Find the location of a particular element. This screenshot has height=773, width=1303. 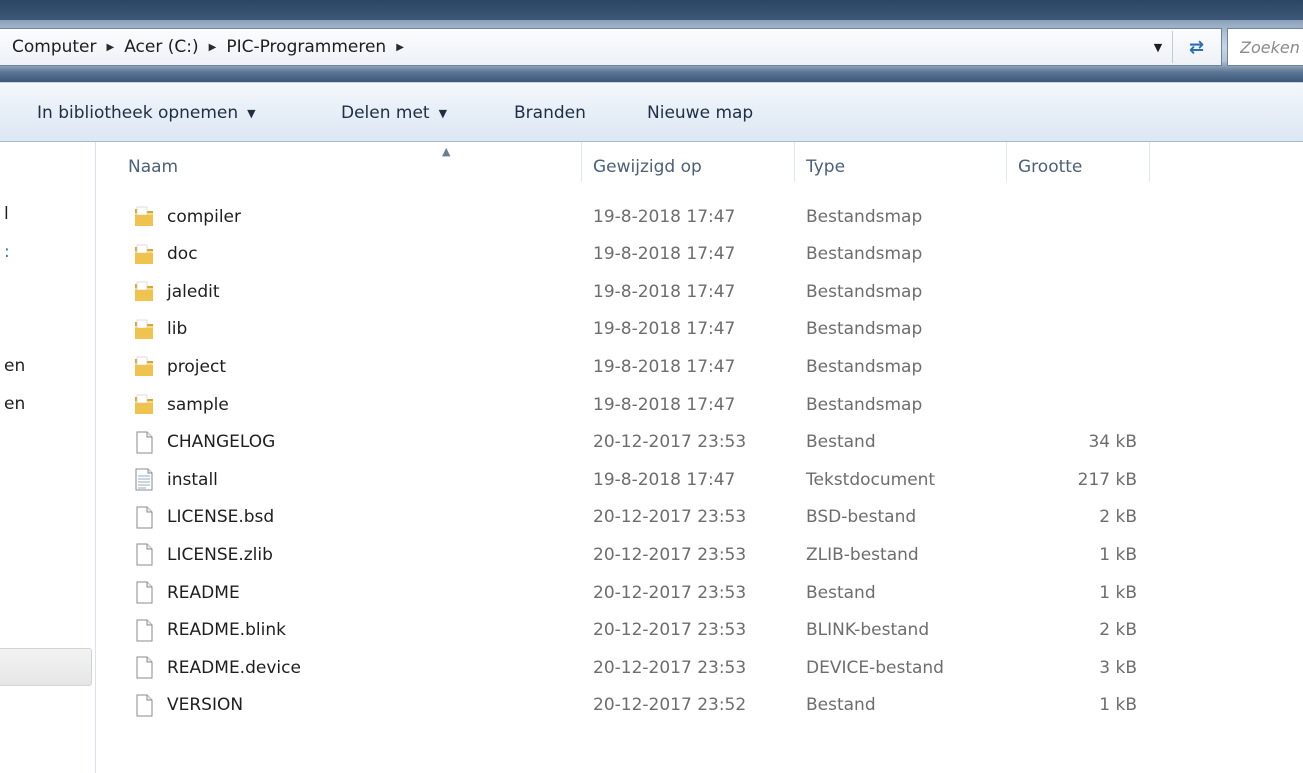

file-name: README is located at coordinates (203, 592).